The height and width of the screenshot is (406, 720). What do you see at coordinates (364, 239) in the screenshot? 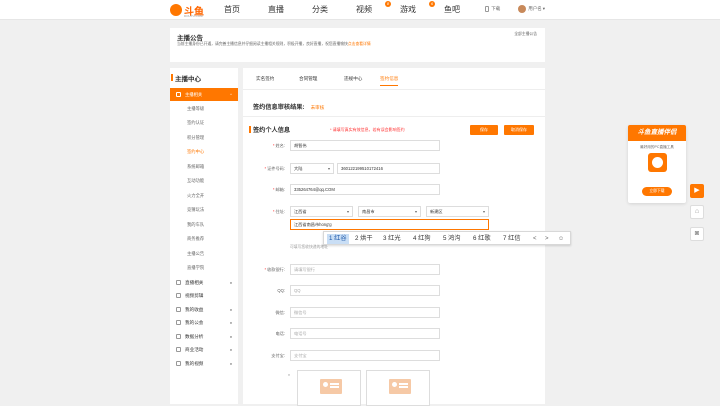
I see `ime-candidate-2: 2 烘干` at bounding box center [364, 239].